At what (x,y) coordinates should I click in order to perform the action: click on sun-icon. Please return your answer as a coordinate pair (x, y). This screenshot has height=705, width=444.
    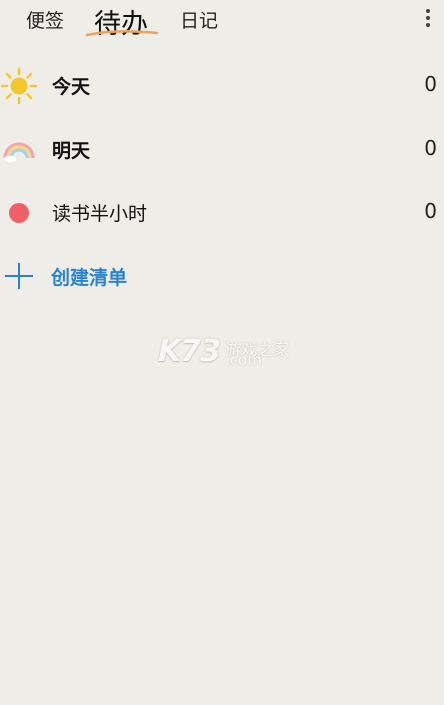
    Looking at the image, I should click on (20, 86).